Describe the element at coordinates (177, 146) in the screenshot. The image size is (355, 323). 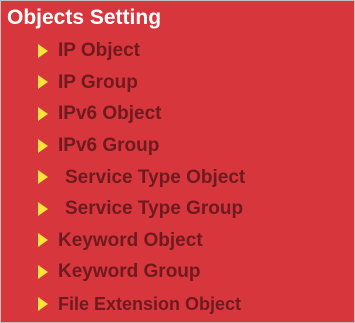
I see `menu-item-ipv6-group: IPv6 Group` at that location.